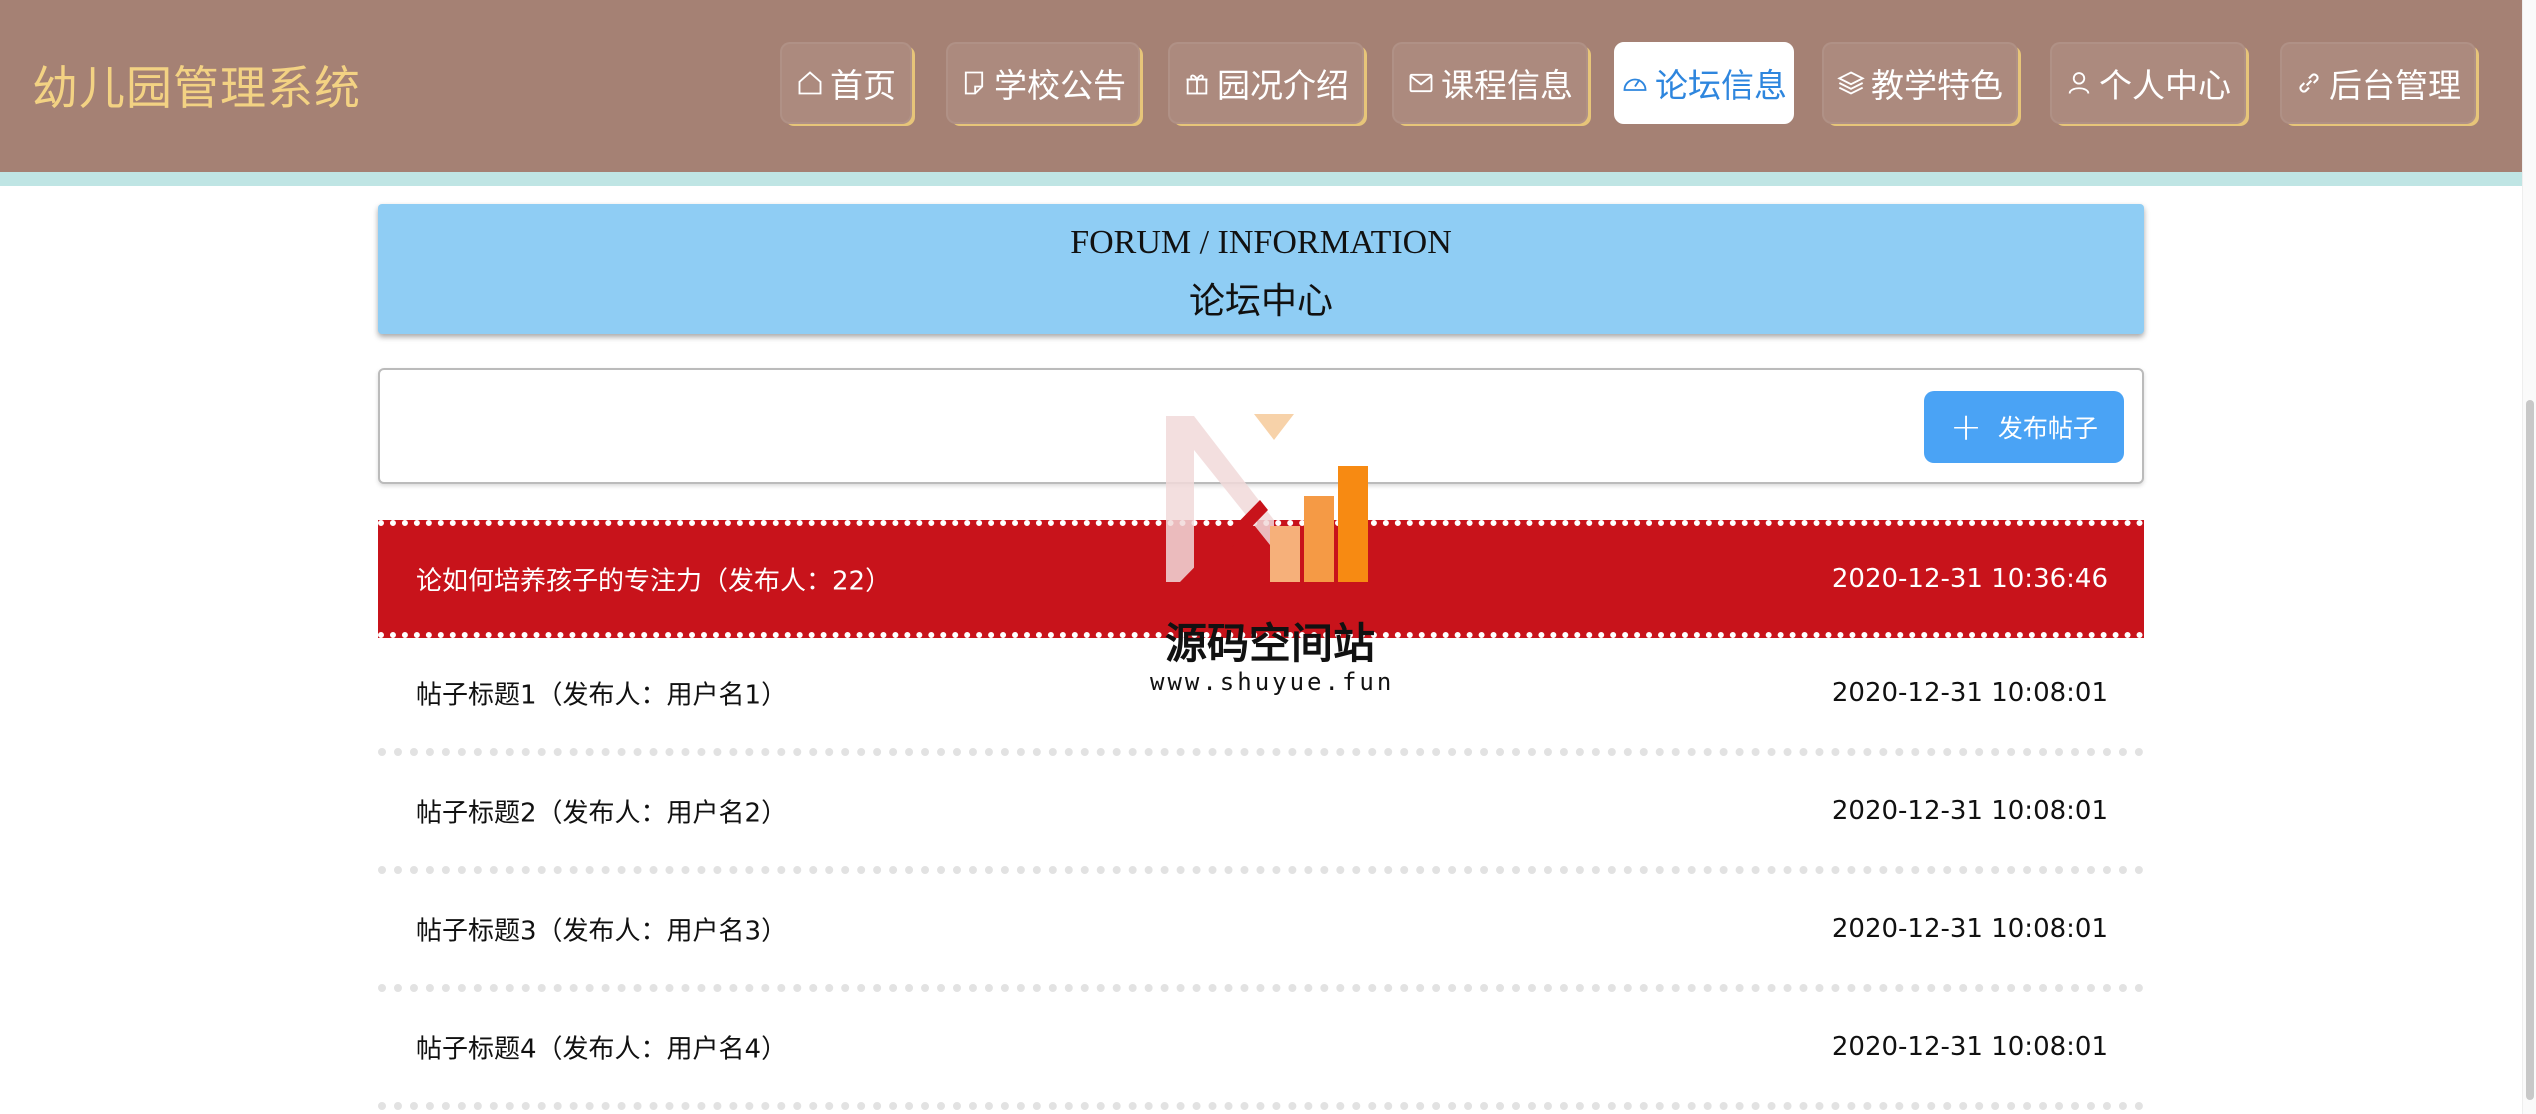 The width and height of the screenshot is (2536, 1114). Describe the element at coordinates (1721, 85) in the screenshot. I see `nav-label: 论坛信息` at that location.